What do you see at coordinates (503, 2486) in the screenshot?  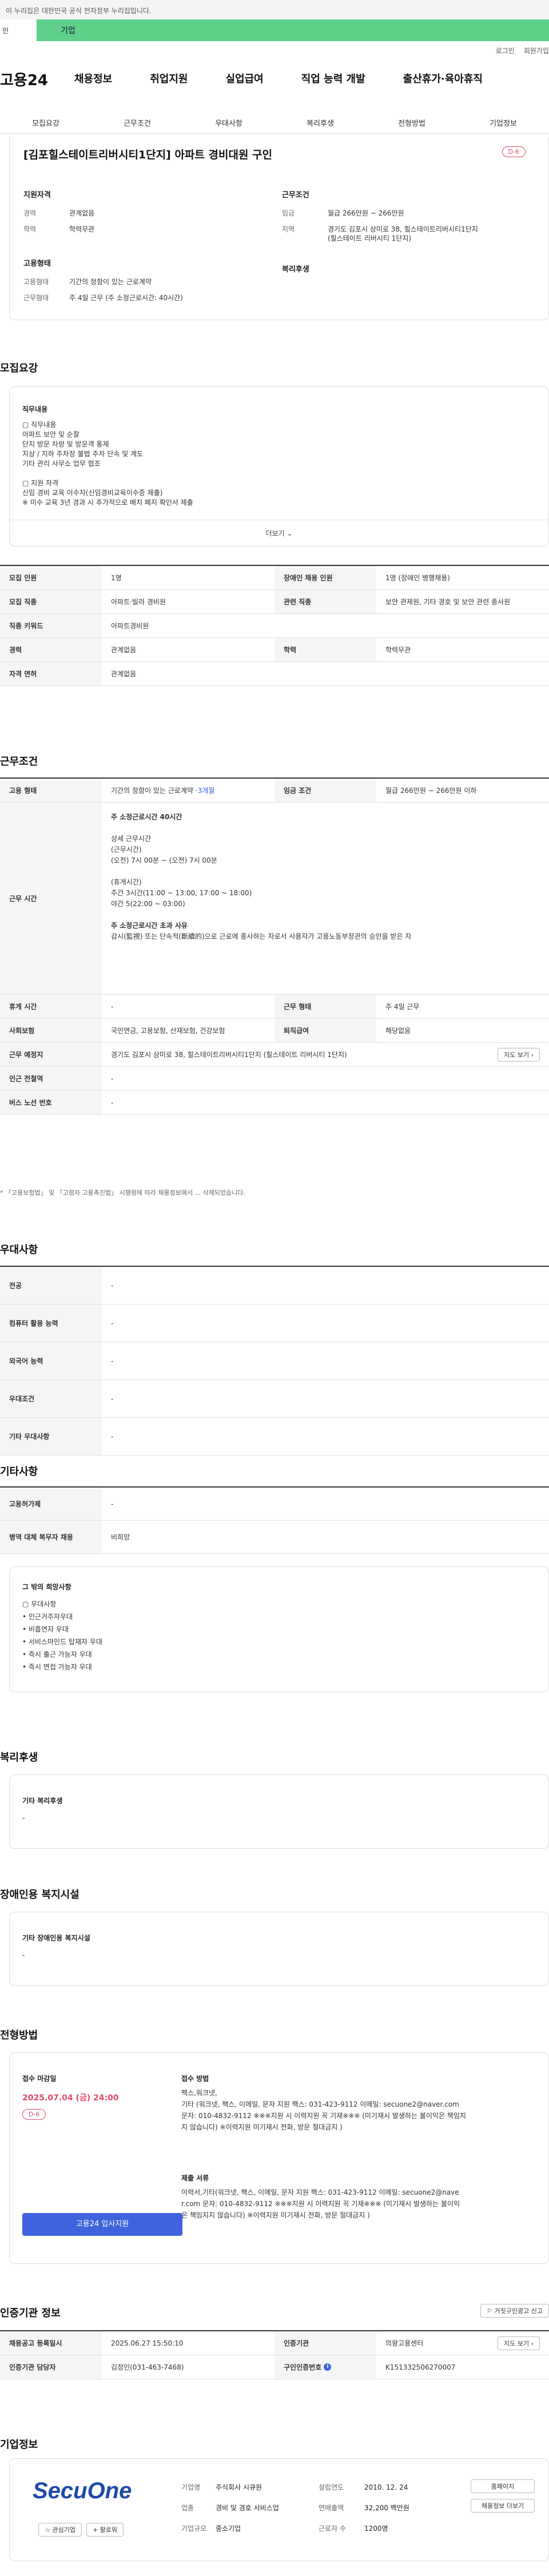 I see `homepage-button: 홈페이지` at bounding box center [503, 2486].